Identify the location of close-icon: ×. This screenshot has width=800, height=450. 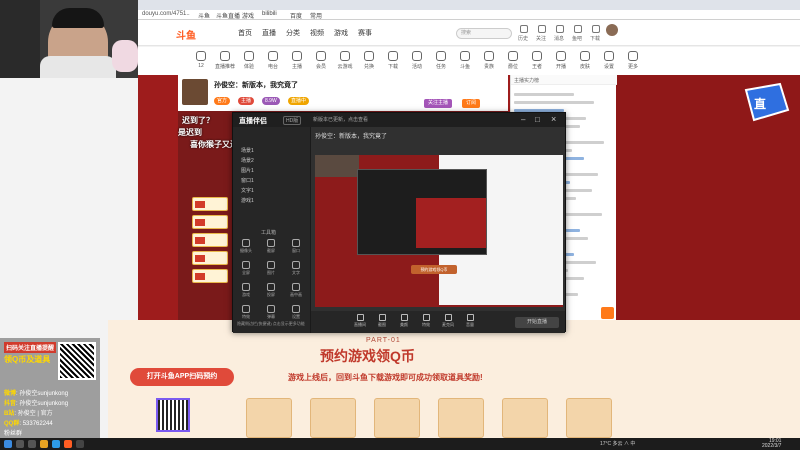
(553, 119).